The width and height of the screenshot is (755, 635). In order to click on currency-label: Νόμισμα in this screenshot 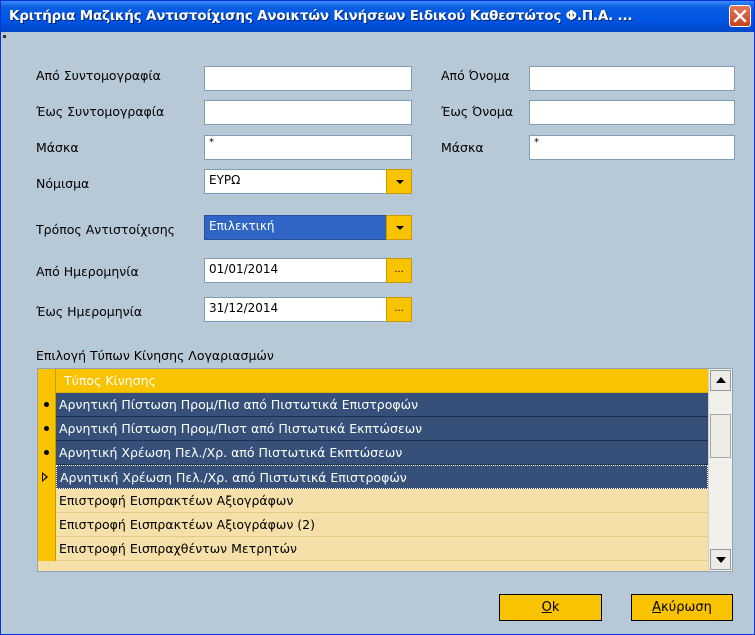, I will do `click(63, 183)`.